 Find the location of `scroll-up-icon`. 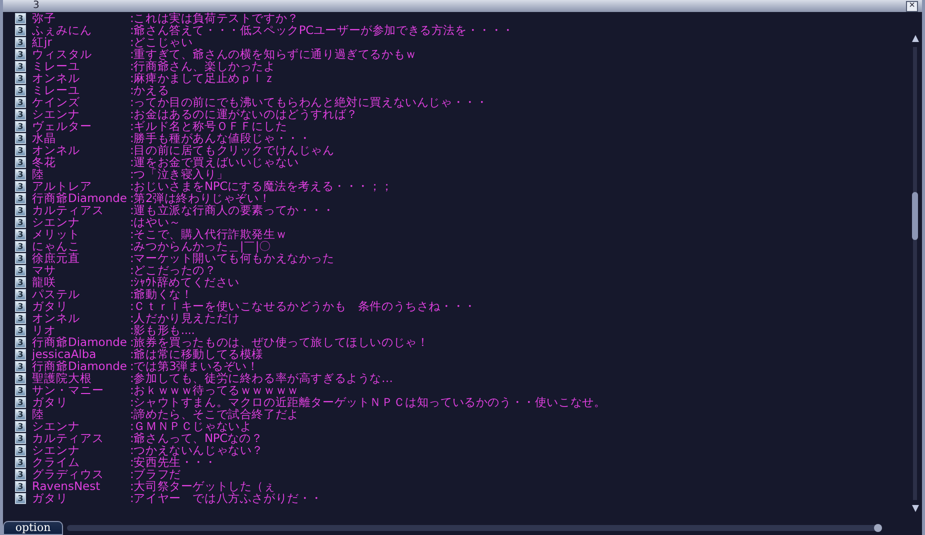

scroll-up-icon is located at coordinates (915, 38).